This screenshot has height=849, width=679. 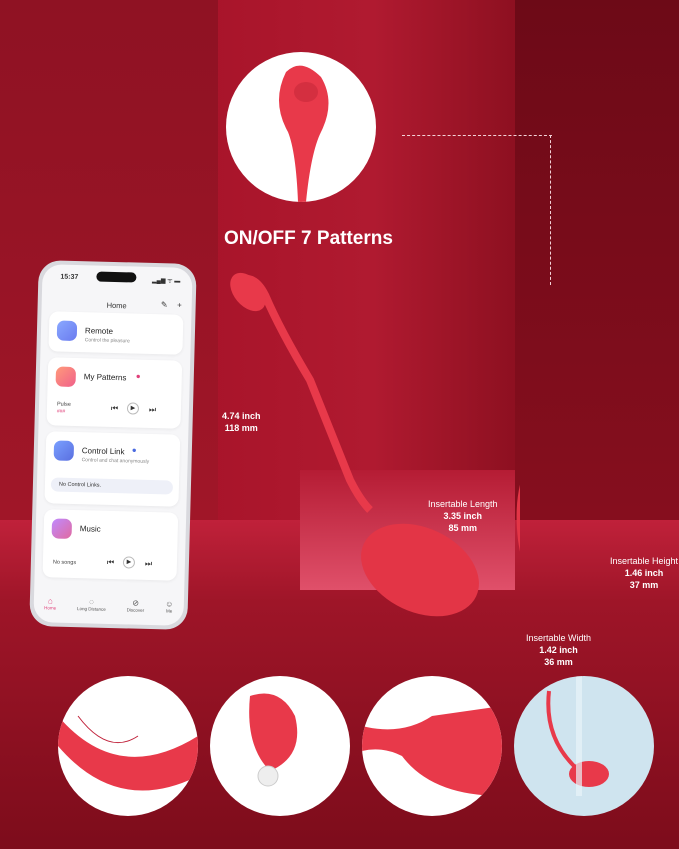 I want to click on nav-home: ⌂ Home, so click(x=50, y=603).